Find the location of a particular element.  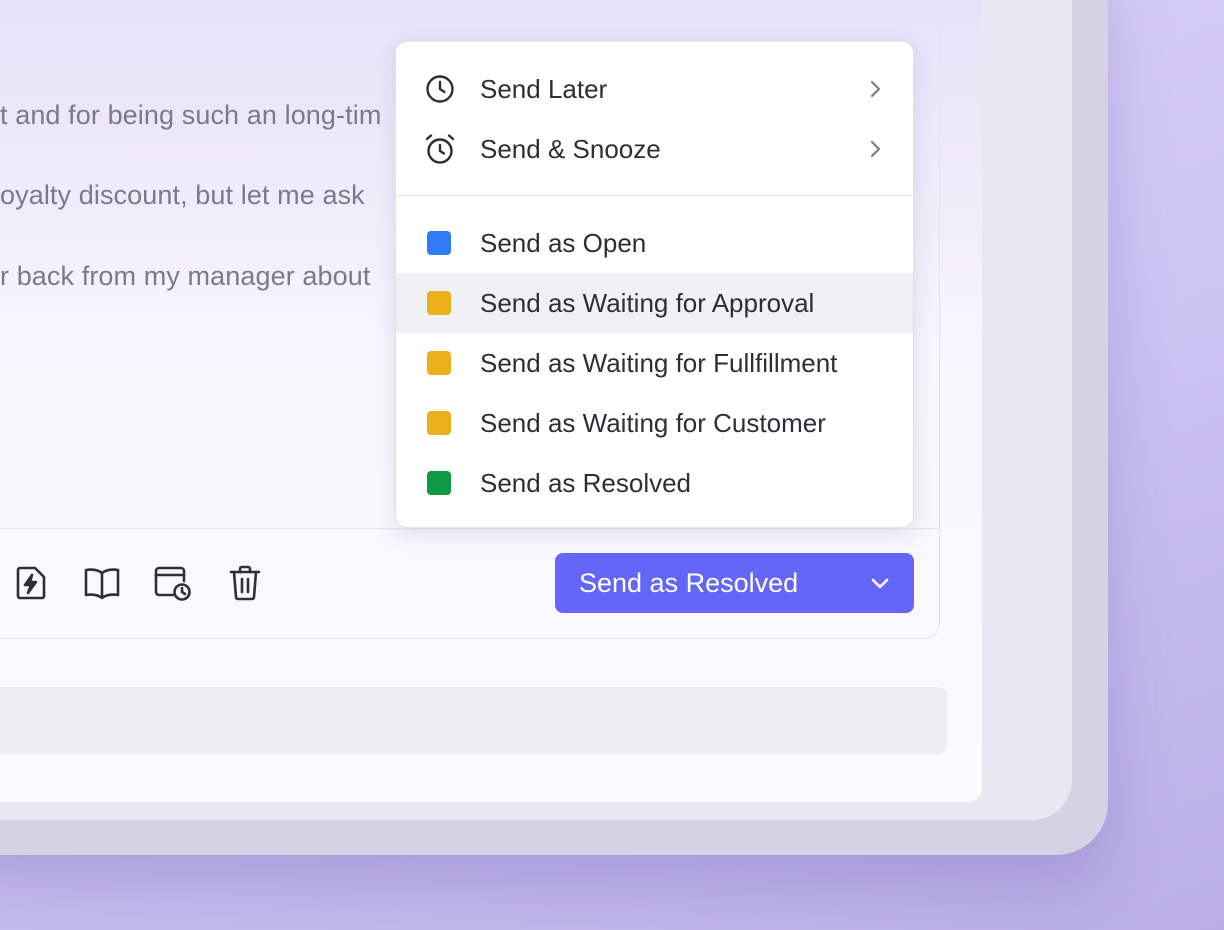

calendar-clock-icon is located at coordinates (173, 583).